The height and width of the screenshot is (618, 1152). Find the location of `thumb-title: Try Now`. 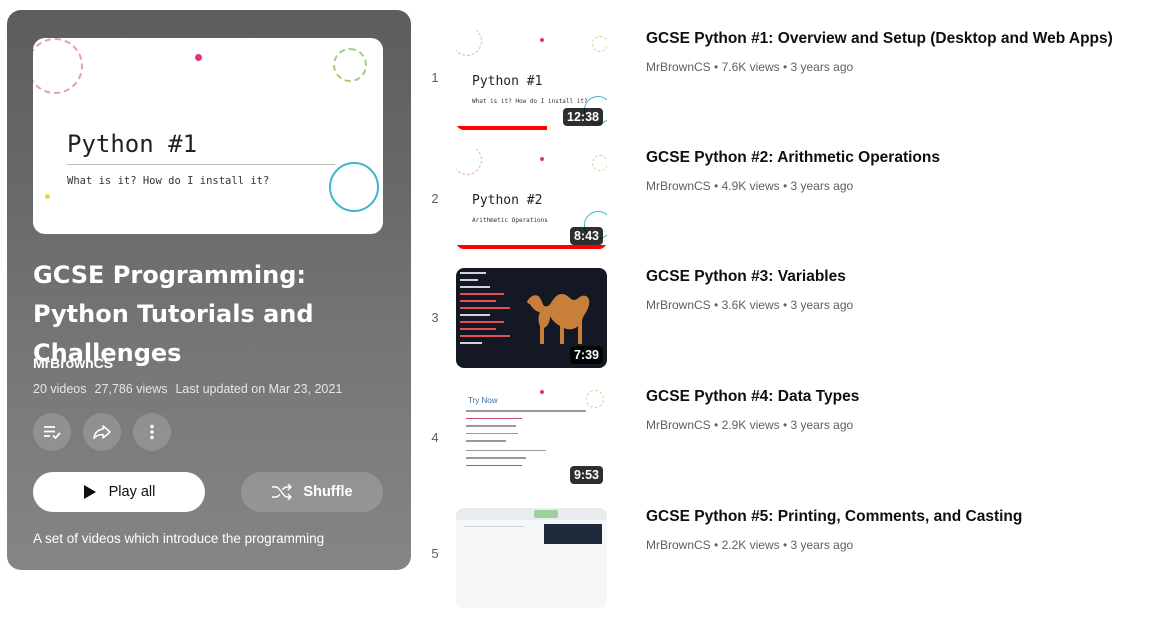

thumb-title: Try Now is located at coordinates (483, 400).